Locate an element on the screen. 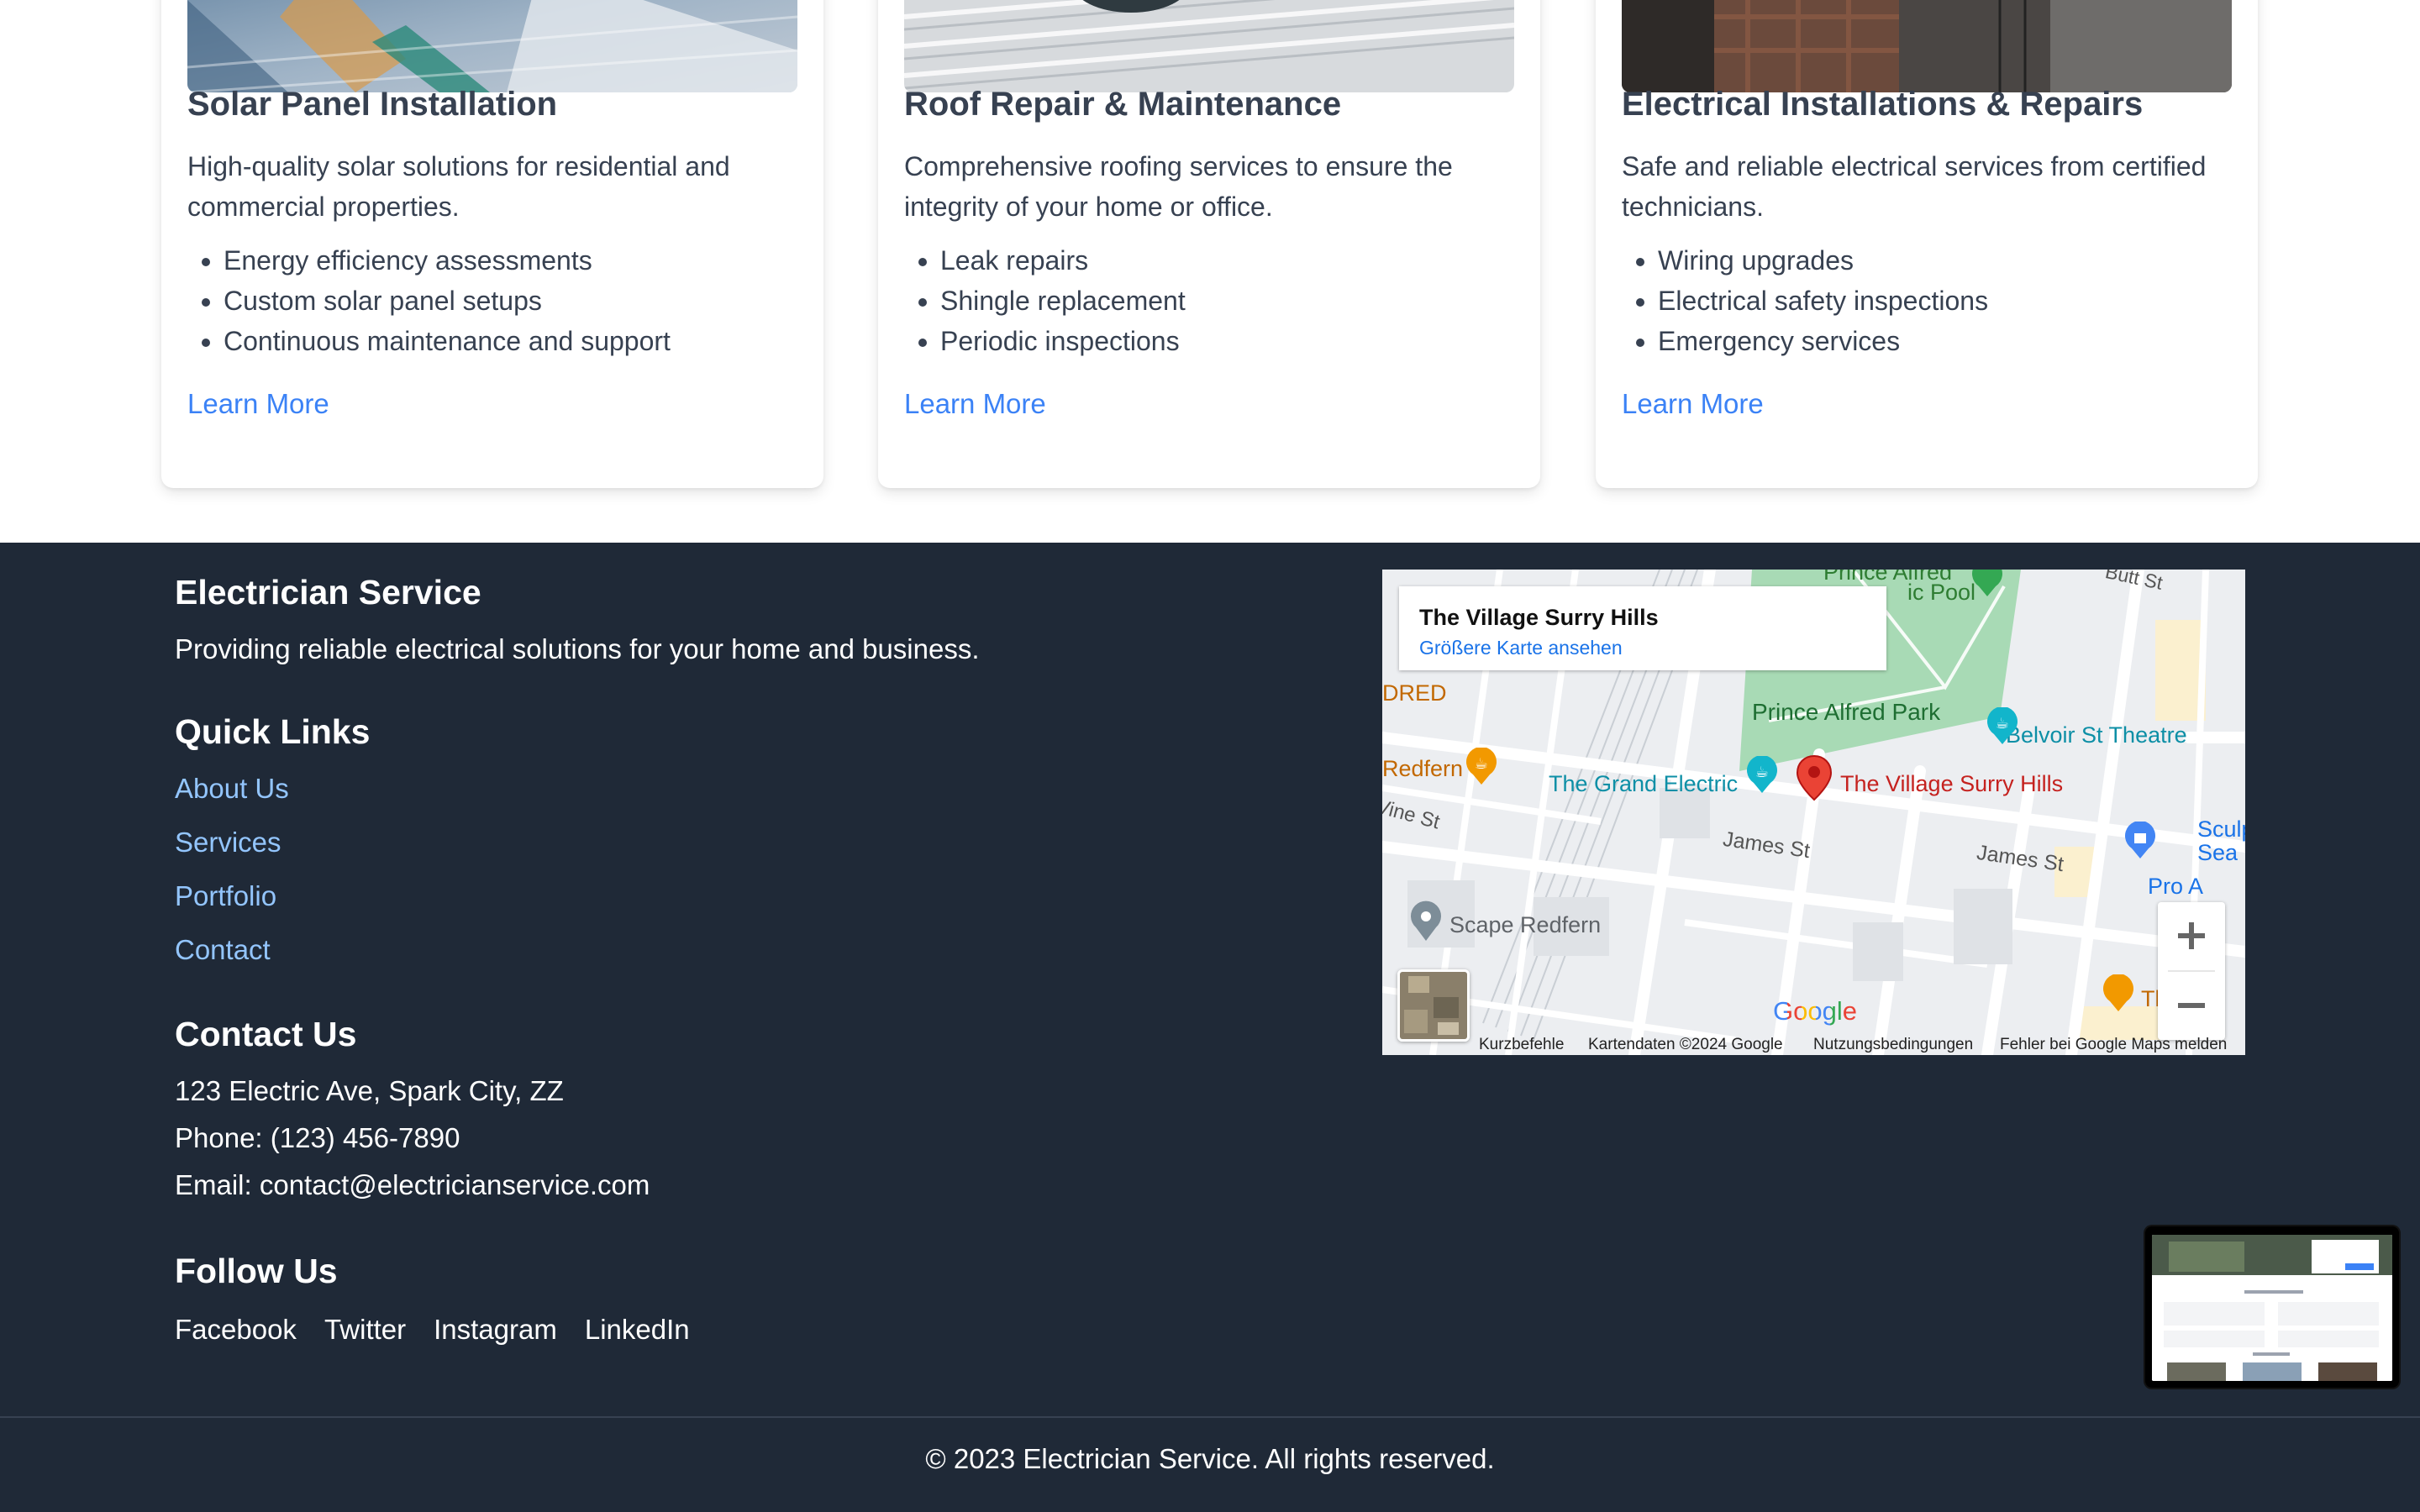 The image size is (2420, 1512). quick-links-heading: Quick Links is located at coordinates (273, 731).